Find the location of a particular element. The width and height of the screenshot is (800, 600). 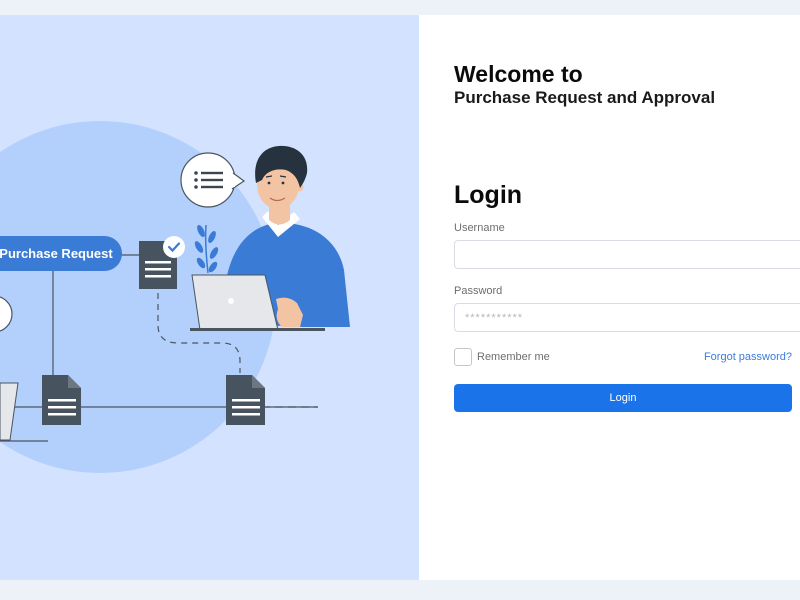

check-badge-icon is located at coordinates (174, 247).